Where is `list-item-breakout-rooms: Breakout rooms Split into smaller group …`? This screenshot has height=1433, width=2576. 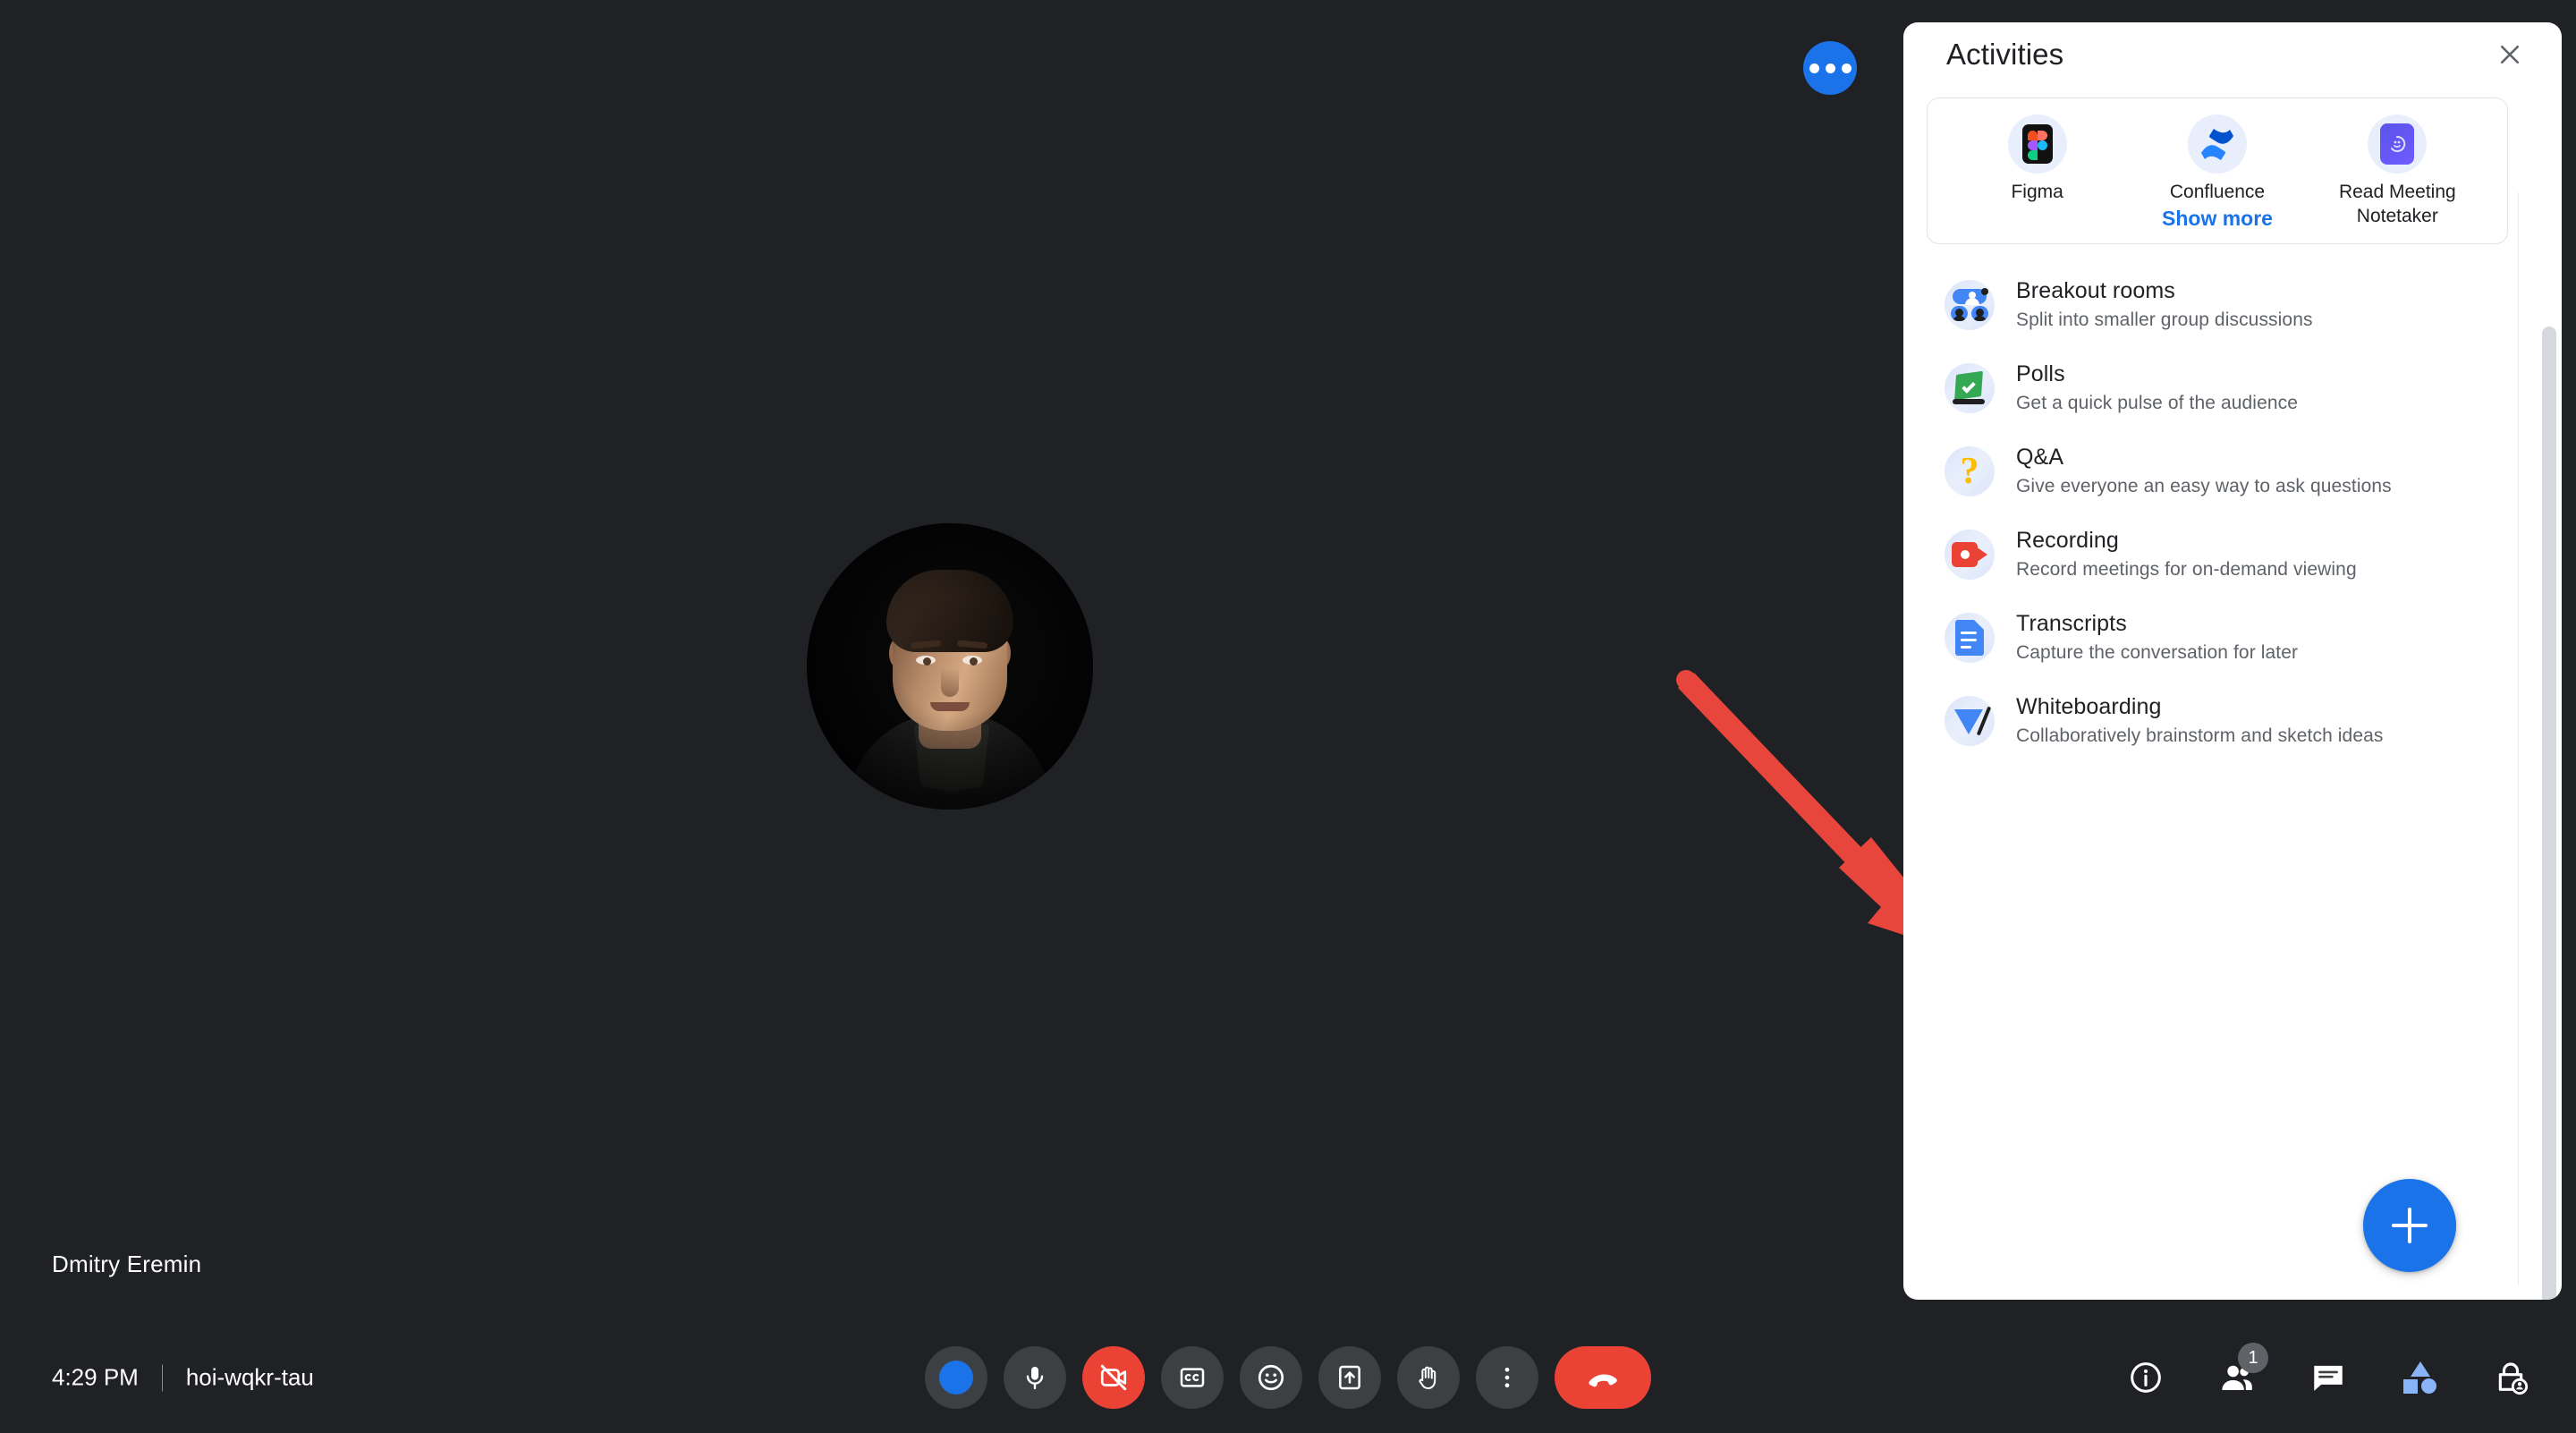
list-item-breakout-rooms: Breakout rooms Split into smaller group … is located at coordinates (2232, 303).